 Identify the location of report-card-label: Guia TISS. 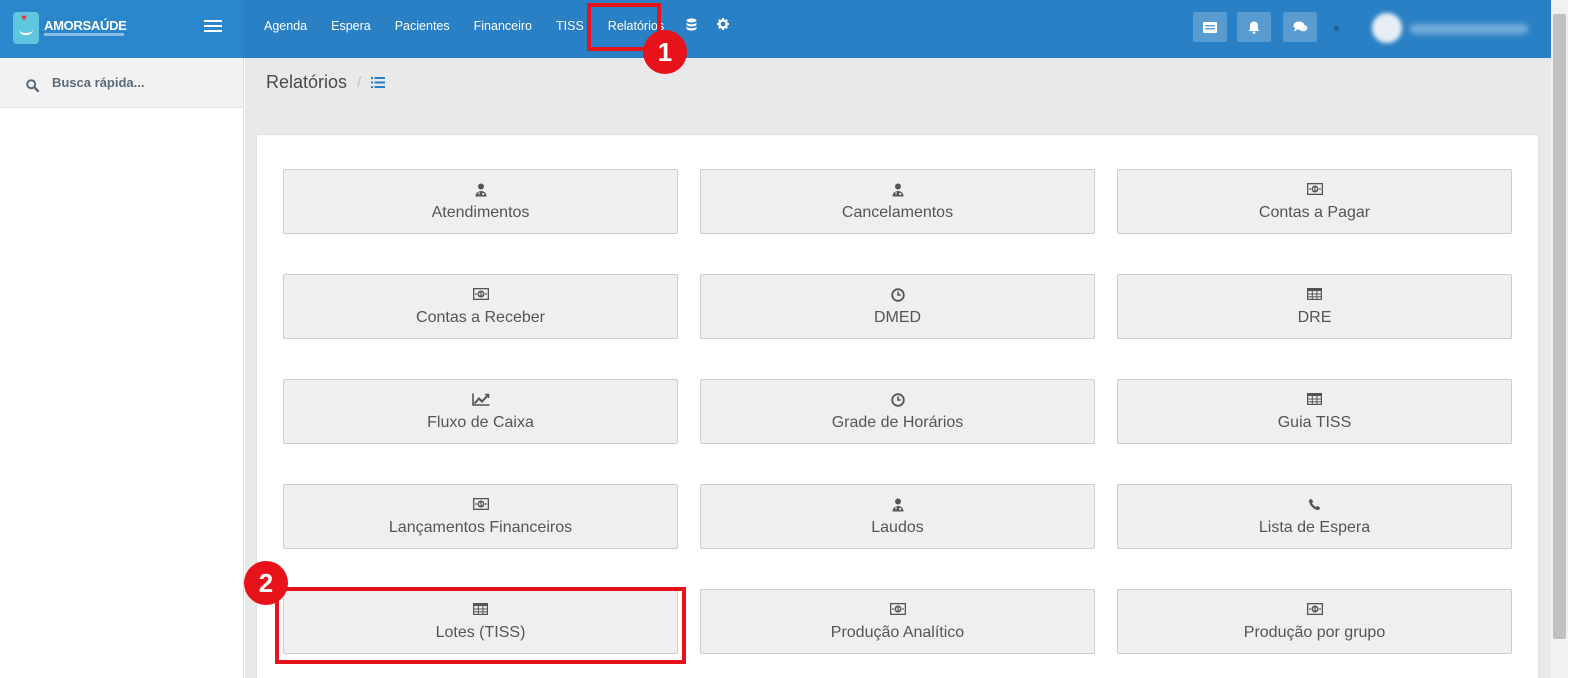
(1314, 422).